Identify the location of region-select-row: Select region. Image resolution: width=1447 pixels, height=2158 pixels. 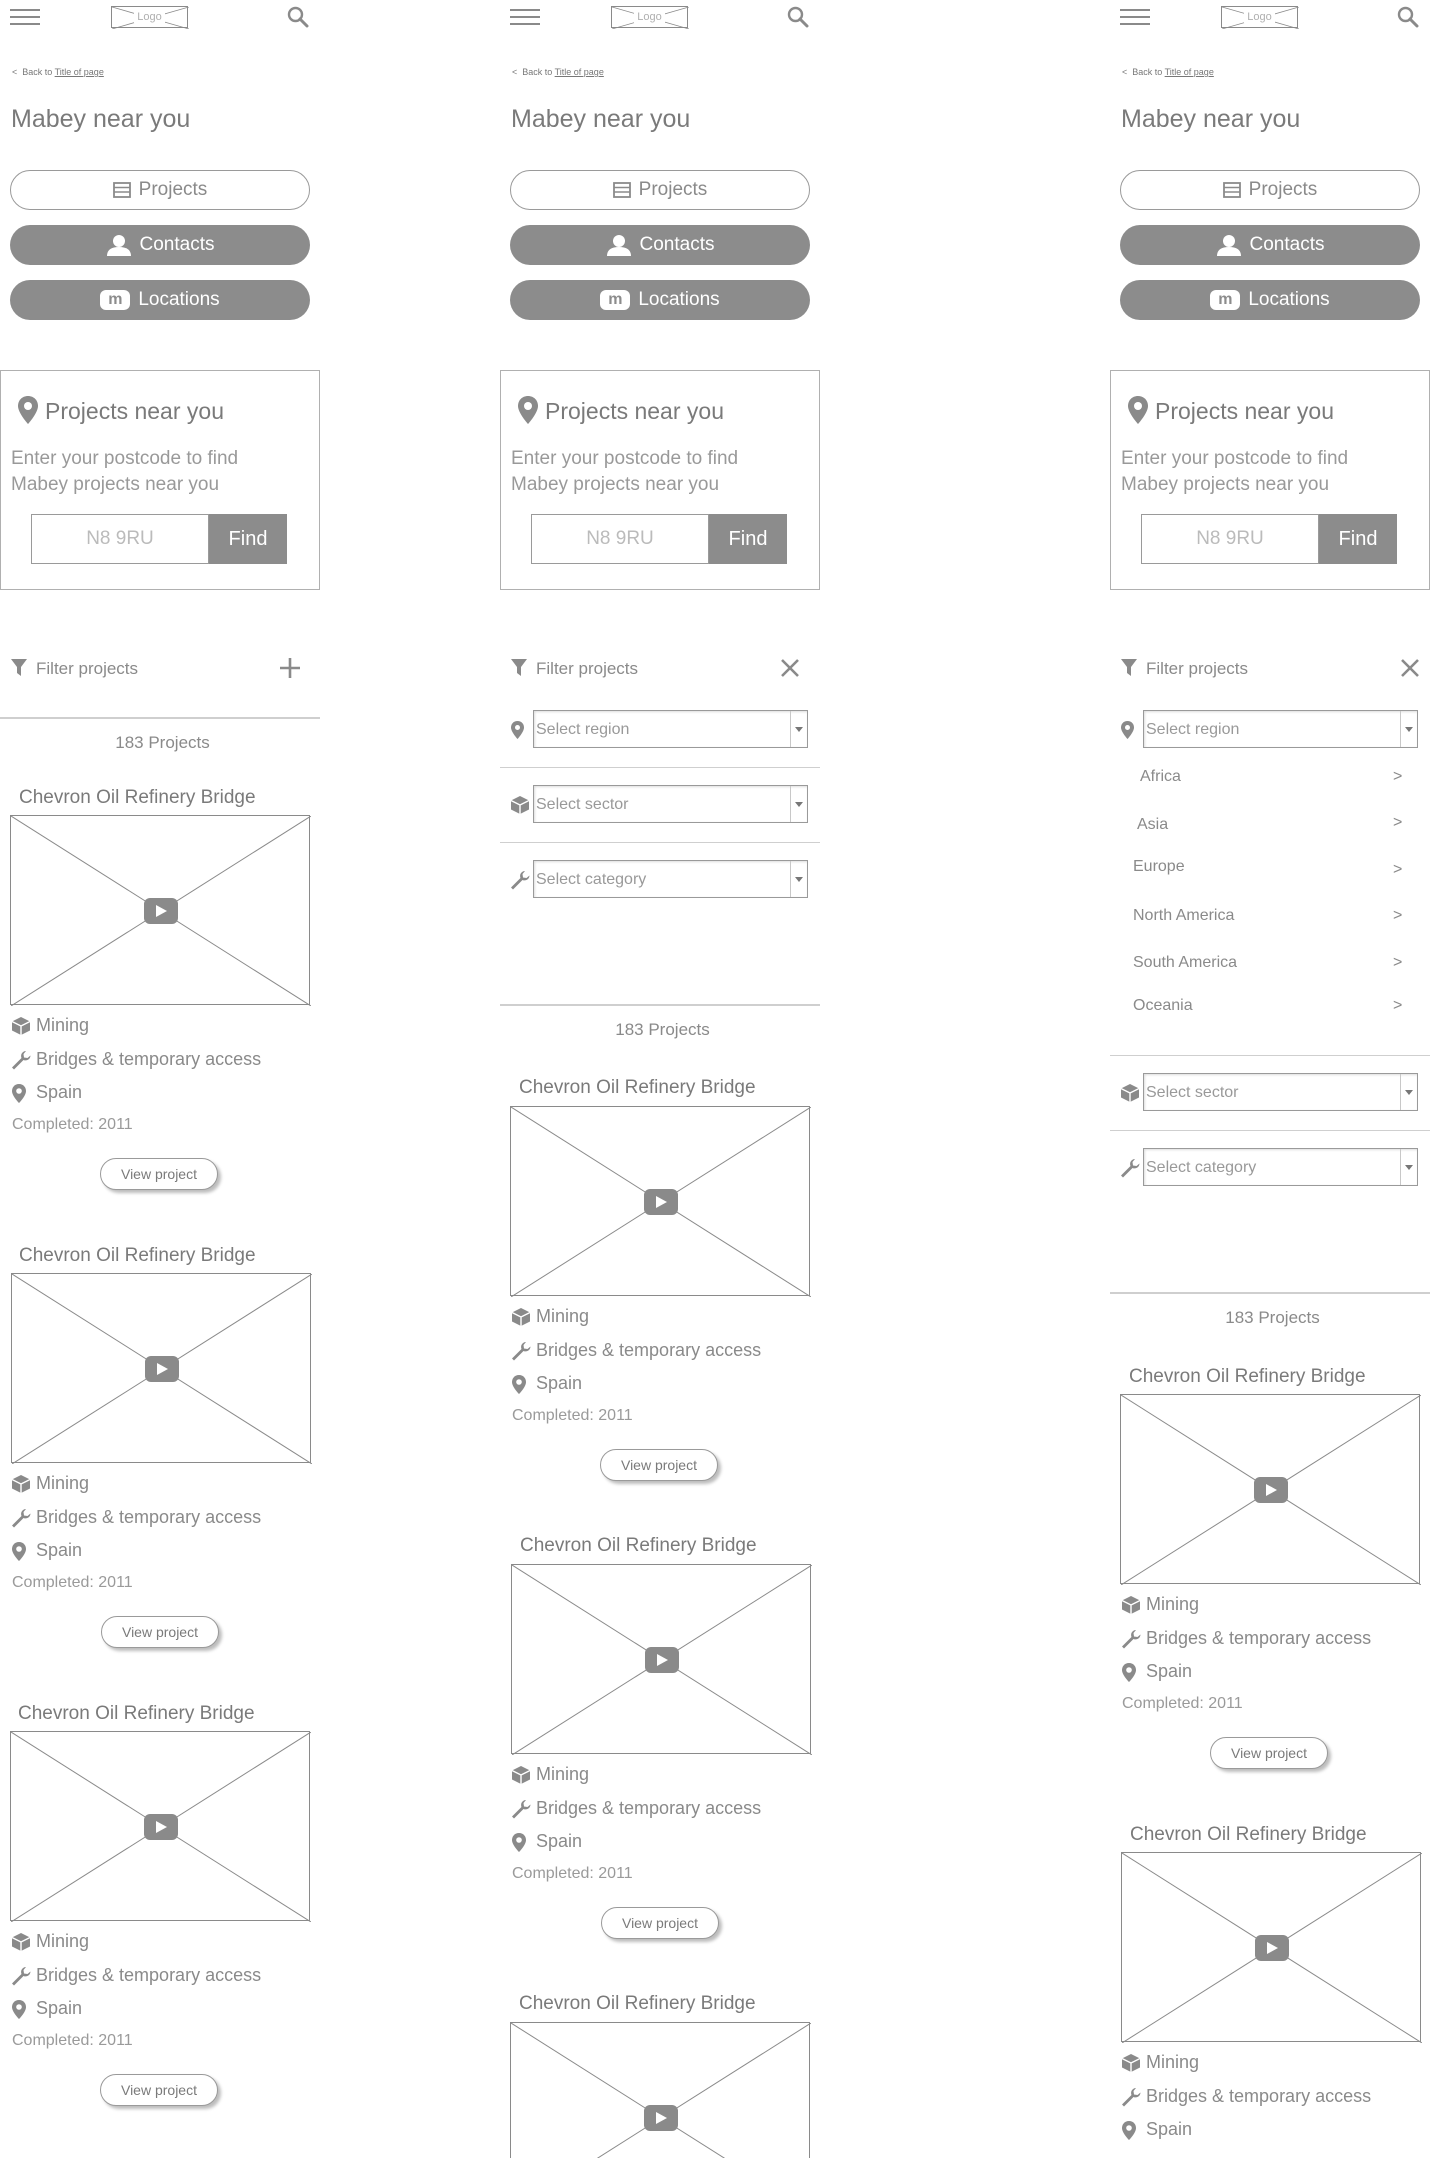
(662, 730).